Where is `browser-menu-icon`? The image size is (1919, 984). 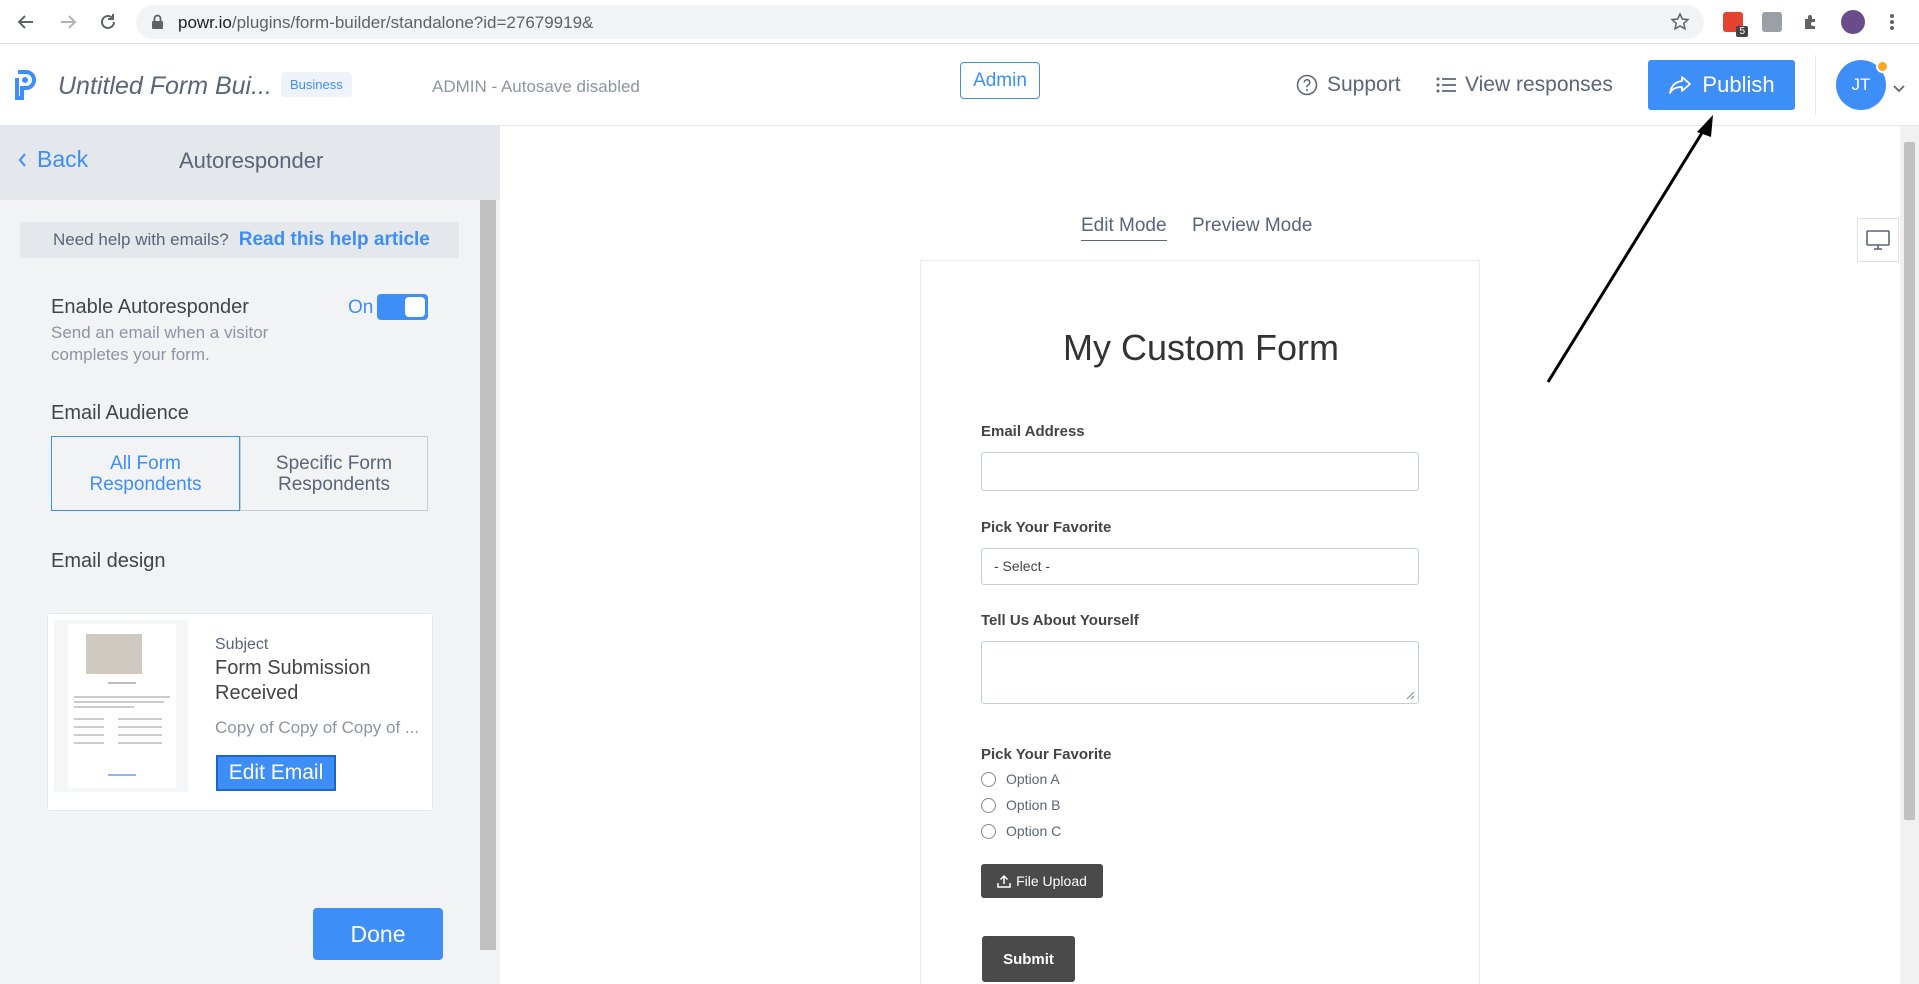 browser-menu-icon is located at coordinates (1892, 22).